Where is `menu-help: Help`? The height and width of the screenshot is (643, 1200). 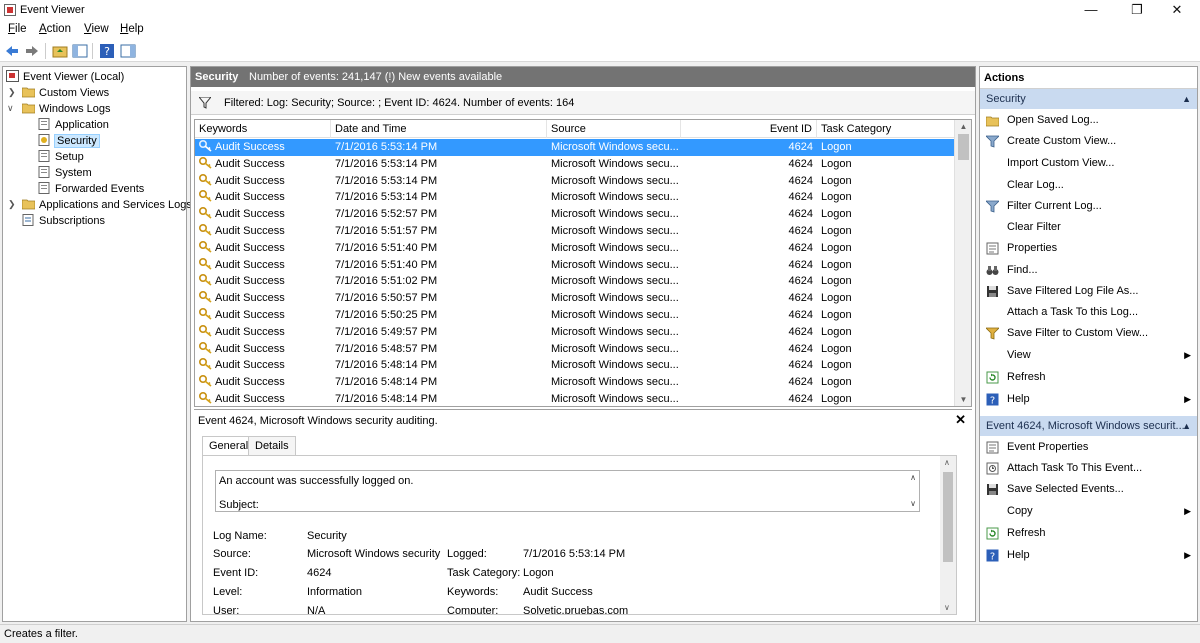
menu-help: Help is located at coordinates (132, 29).